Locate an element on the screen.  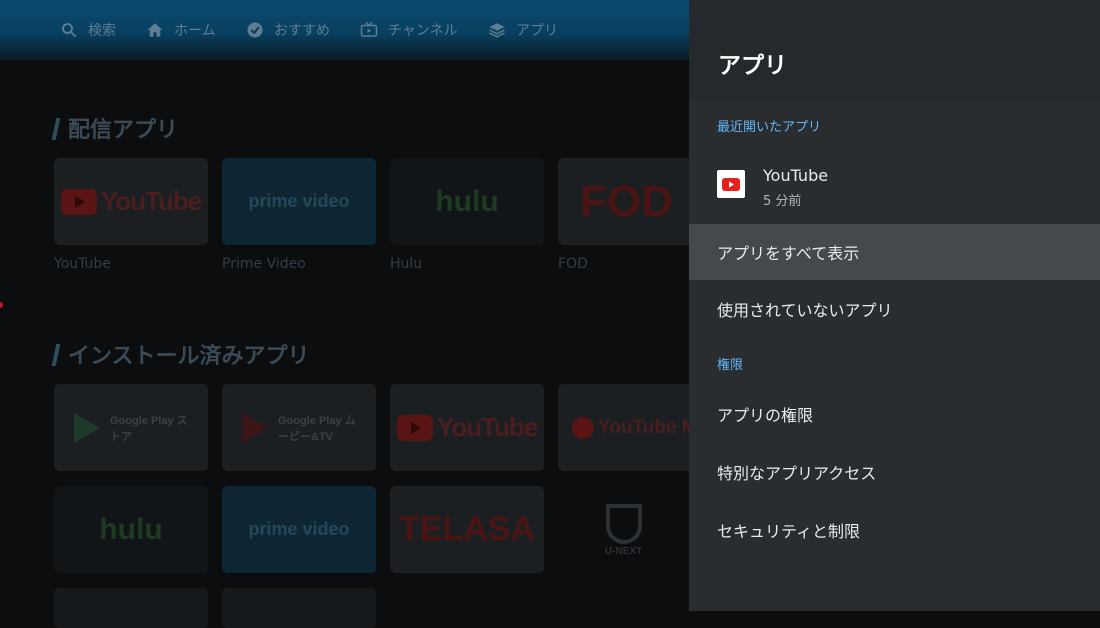
tile-prime-video: prime video is located at coordinates (299, 201).